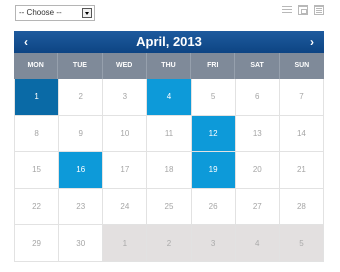 This screenshot has width=340, height=272. I want to click on day-cell: 28, so click(301, 207).